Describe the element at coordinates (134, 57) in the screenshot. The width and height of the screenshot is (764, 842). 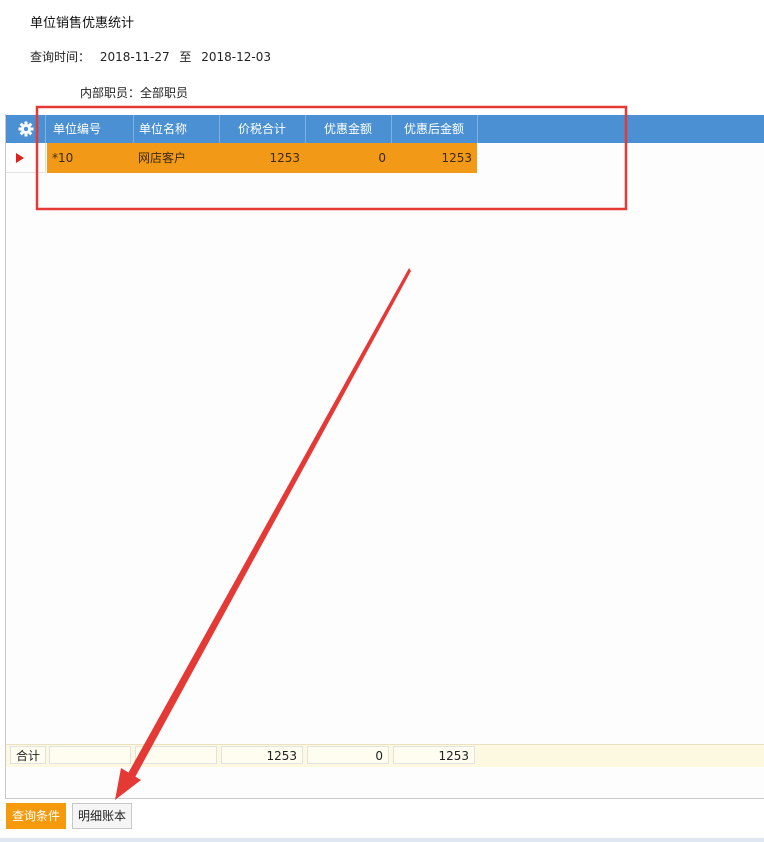
I see `query-start-date: 2018-11-27` at that location.